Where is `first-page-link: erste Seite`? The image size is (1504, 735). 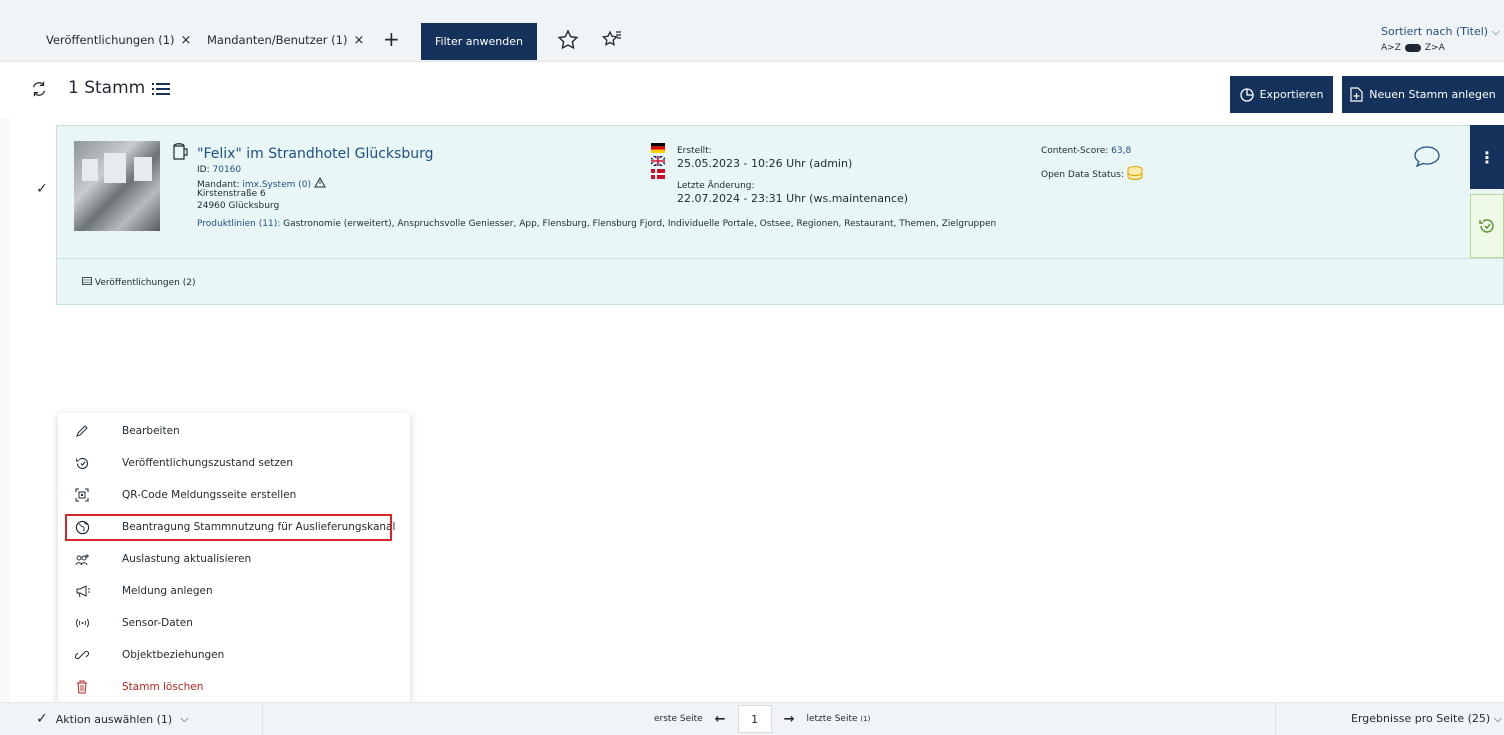 first-page-link: erste Seite is located at coordinates (678, 719).